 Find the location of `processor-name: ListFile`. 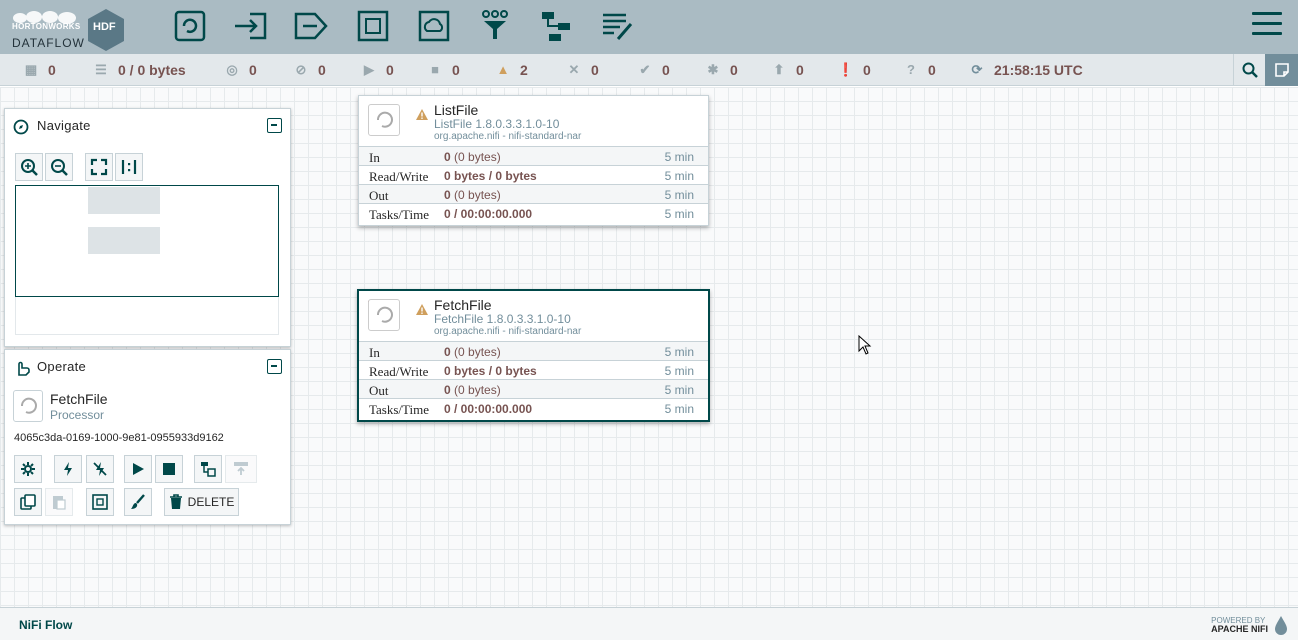

processor-name: ListFile is located at coordinates (456, 110).